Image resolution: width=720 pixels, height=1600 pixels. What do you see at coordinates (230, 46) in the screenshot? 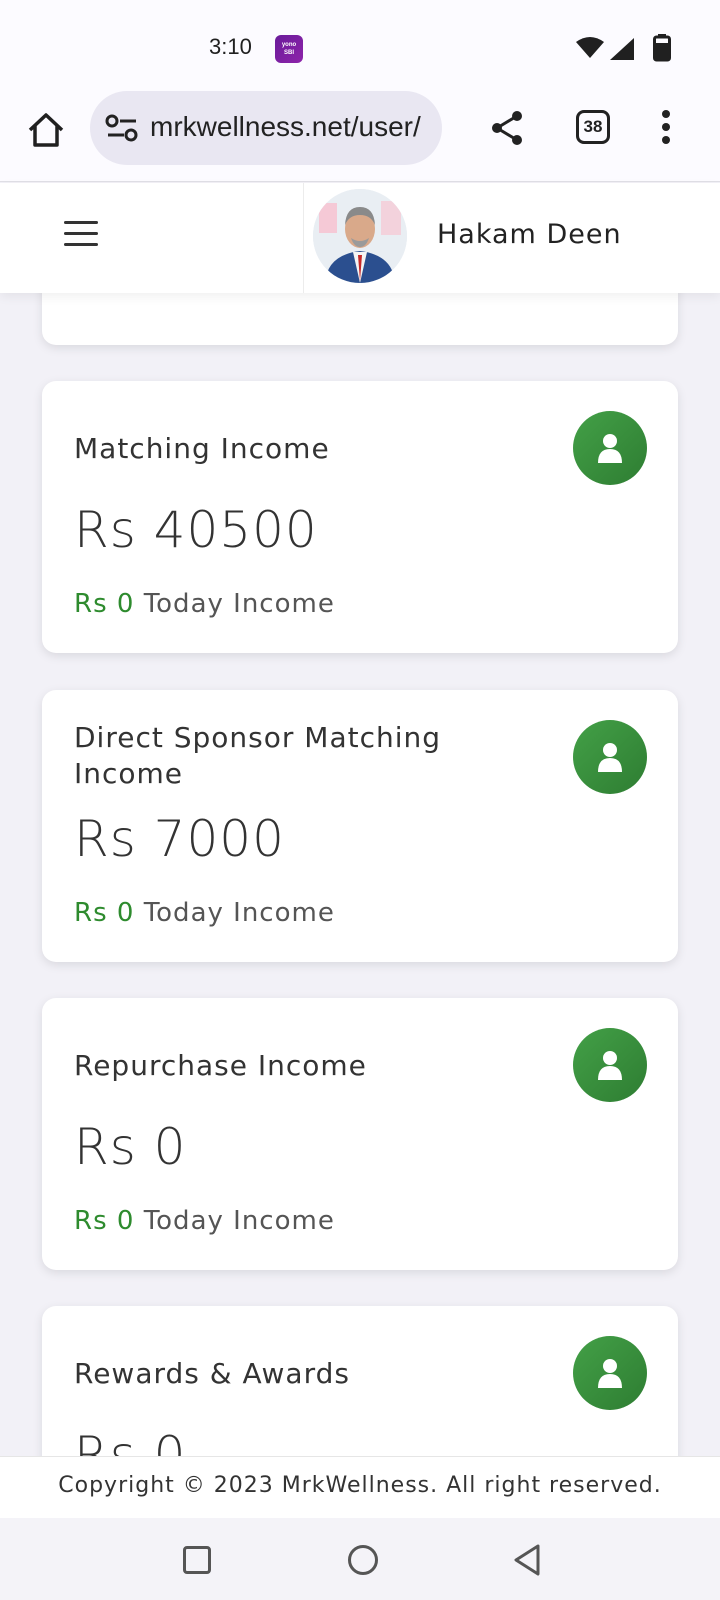
I see `status-time: 3:10` at bounding box center [230, 46].